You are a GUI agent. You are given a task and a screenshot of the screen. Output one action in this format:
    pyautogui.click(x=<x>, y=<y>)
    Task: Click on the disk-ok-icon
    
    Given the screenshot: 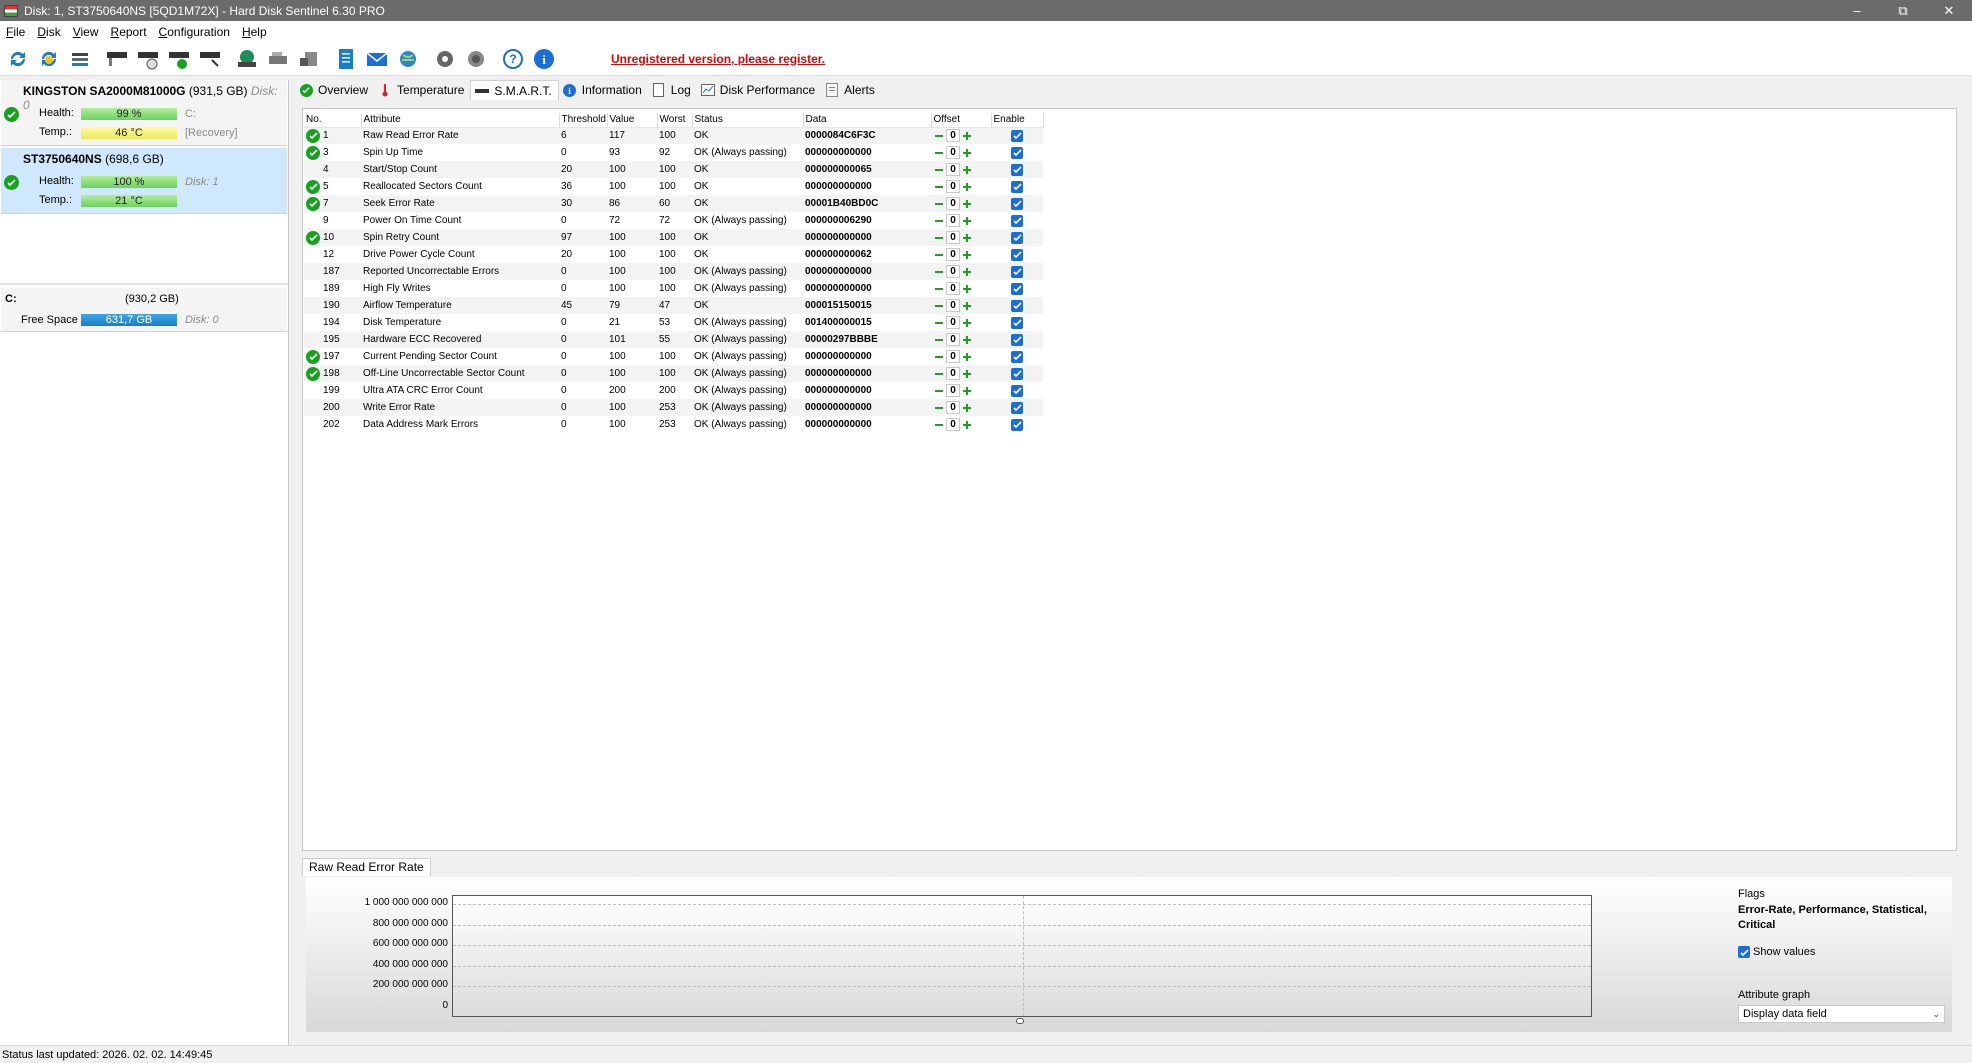 What is the action you would take?
    pyautogui.click(x=179, y=59)
    